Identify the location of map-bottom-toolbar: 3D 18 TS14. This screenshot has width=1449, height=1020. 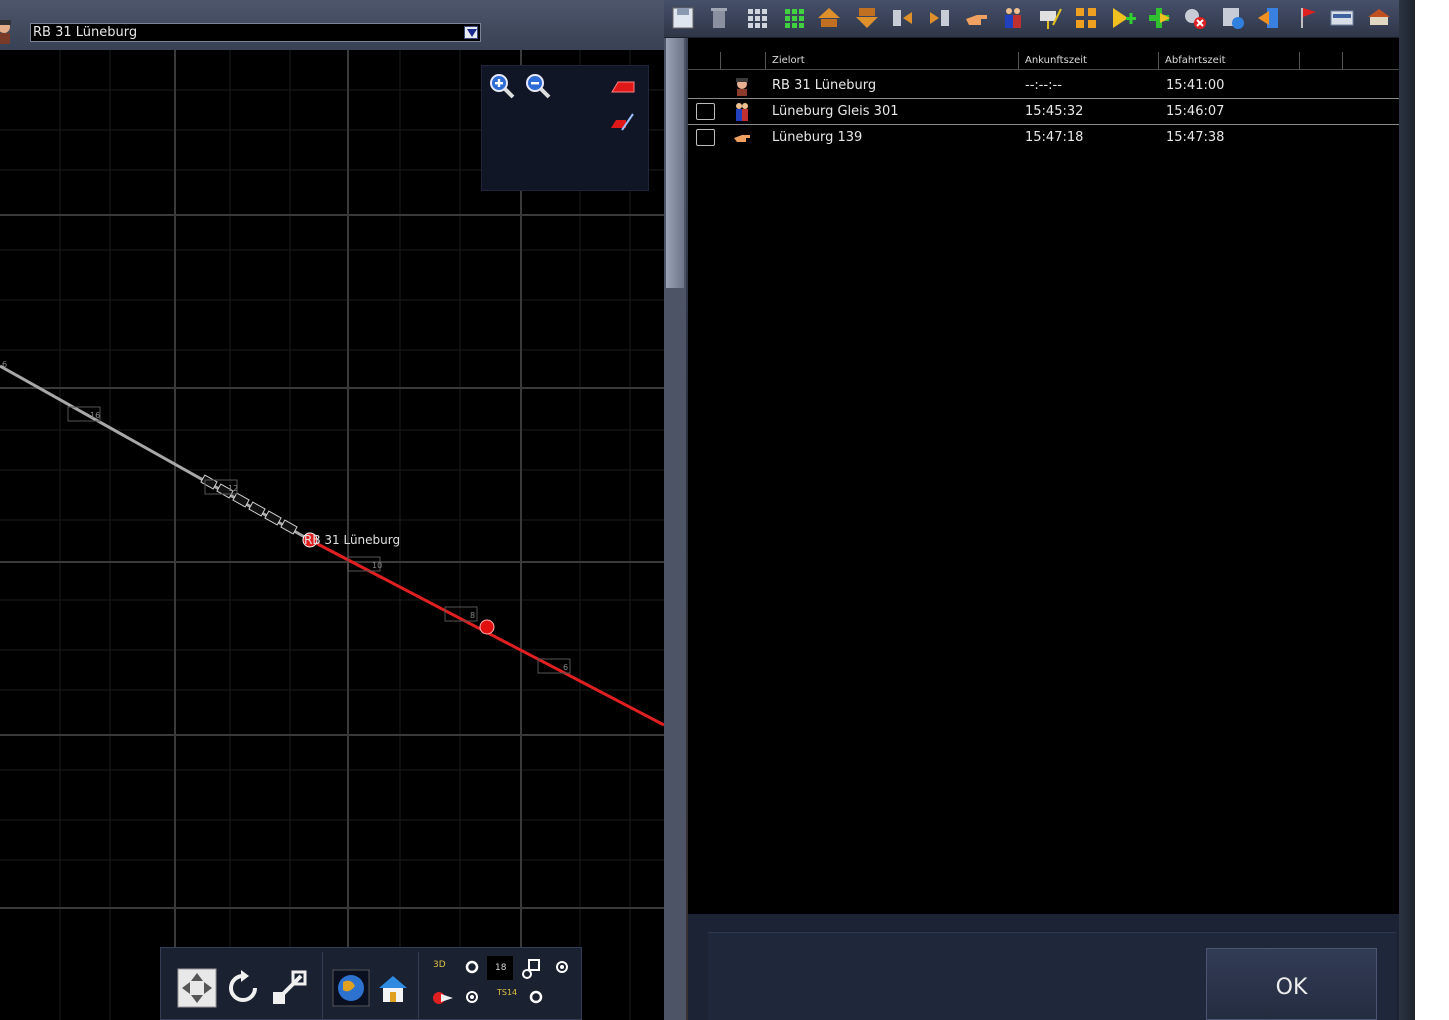
(371, 983).